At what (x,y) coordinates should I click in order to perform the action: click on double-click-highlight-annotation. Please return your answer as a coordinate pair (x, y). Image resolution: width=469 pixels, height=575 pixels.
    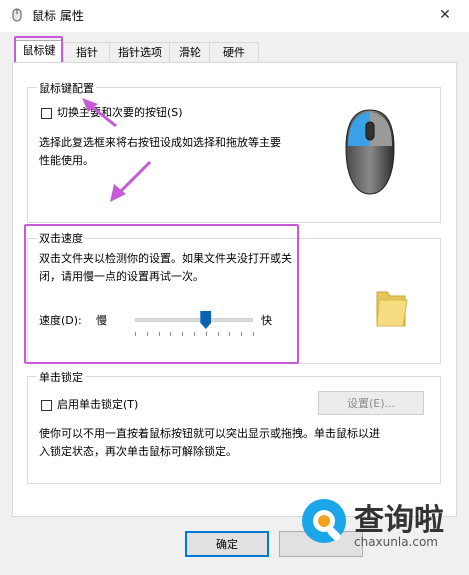
    Looking at the image, I should click on (161, 294).